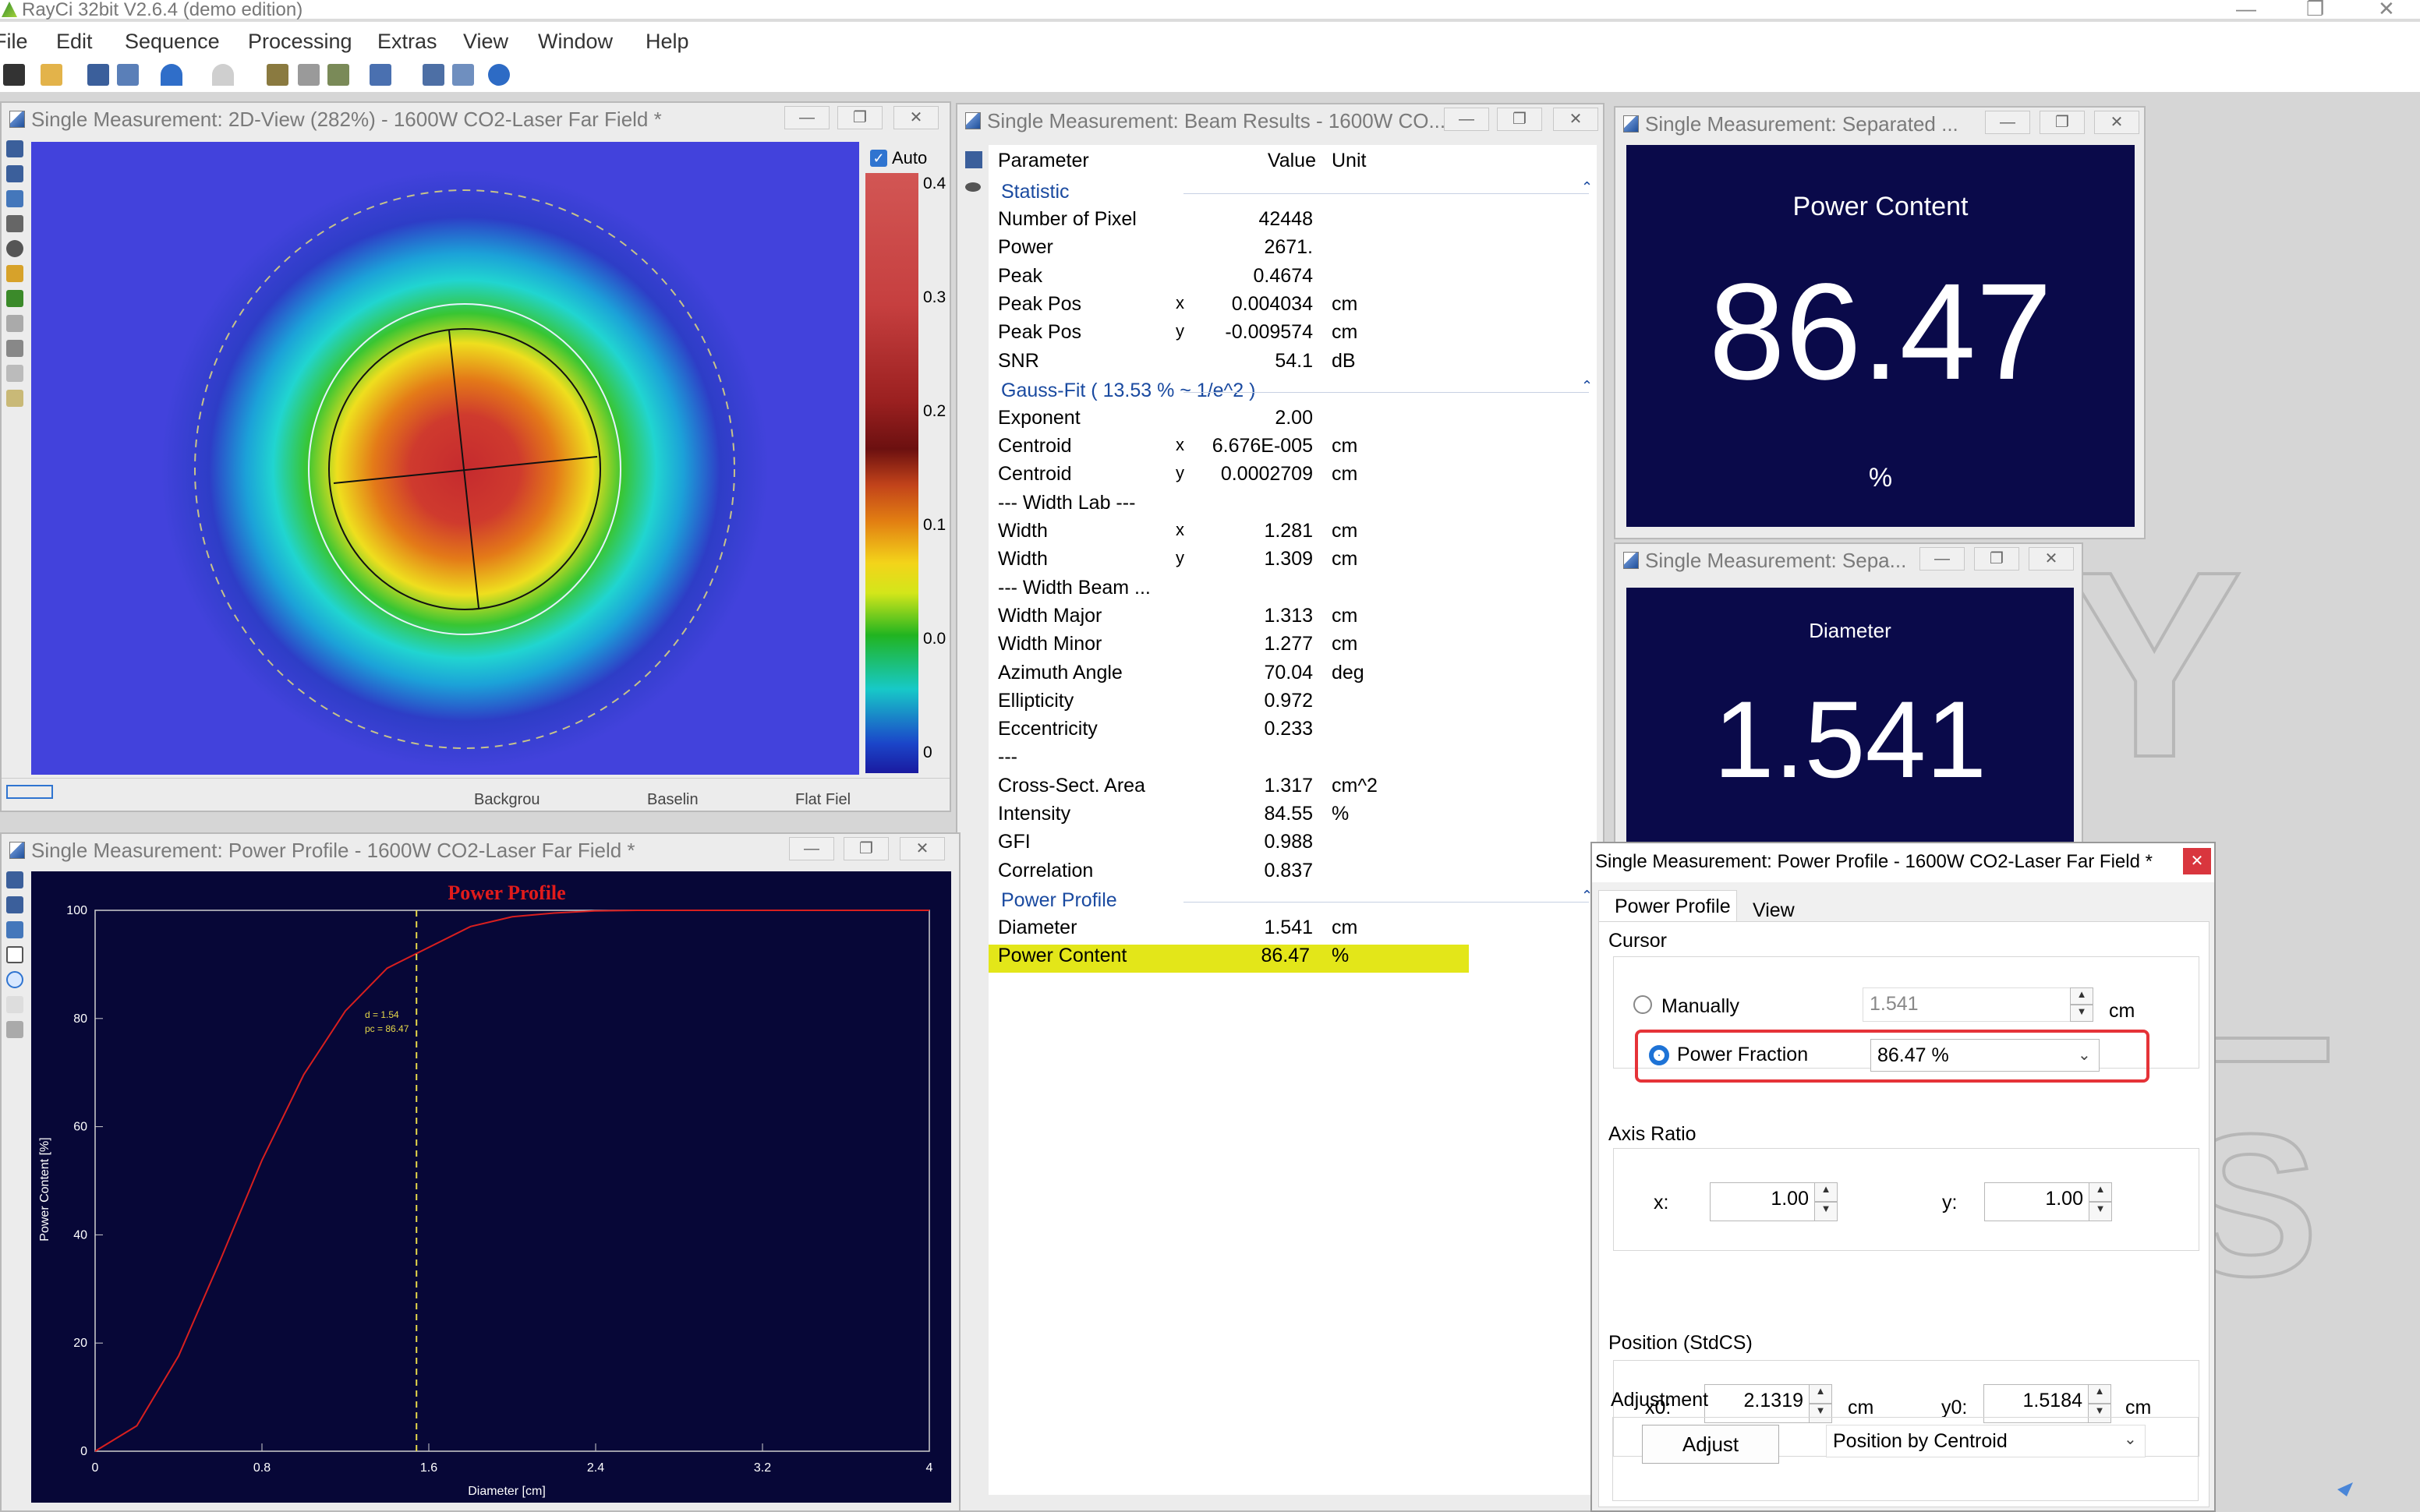 The width and height of the screenshot is (2420, 1512). Describe the element at coordinates (1229, 959) in the screenshot. I see `results-row: Power Content 86.47%` at that location.